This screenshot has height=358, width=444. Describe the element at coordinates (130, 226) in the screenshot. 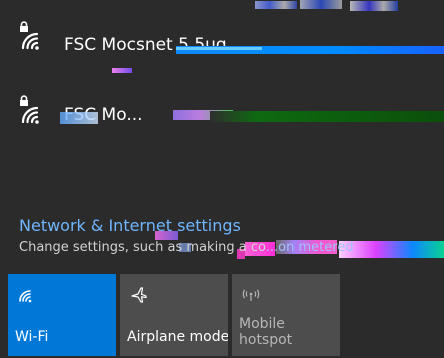

I see `network-settings-link: Network & Internet settings` at that location.